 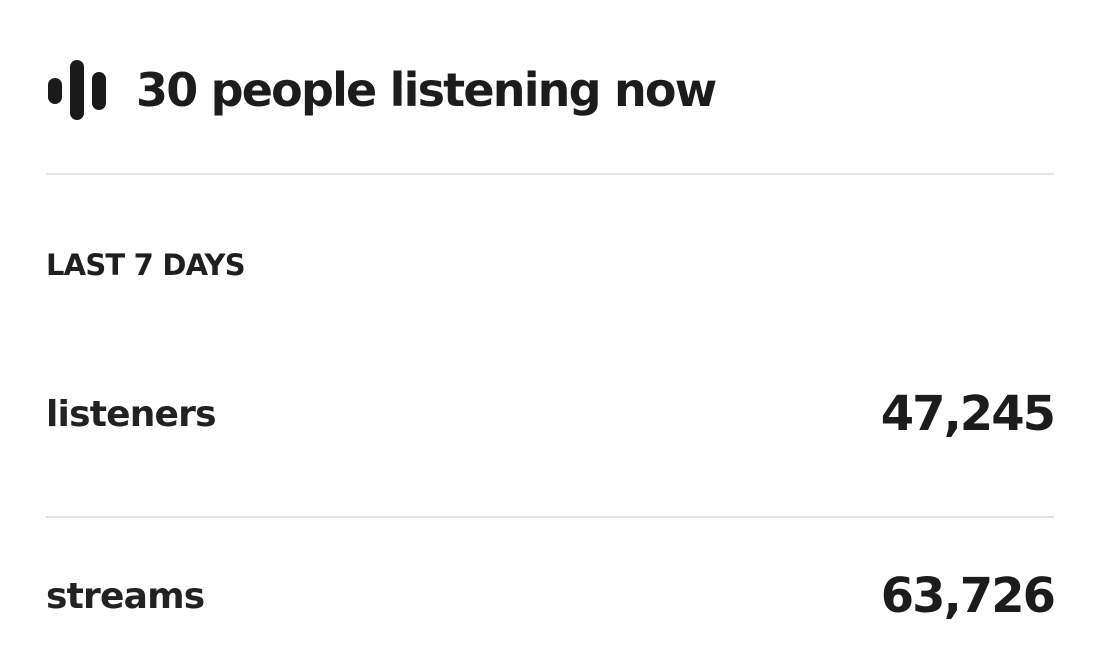 What do you see at coordinates (551, 596) in the screenshot?
I see `streams-row: streams 63,726` at bounding box center [551, 596].